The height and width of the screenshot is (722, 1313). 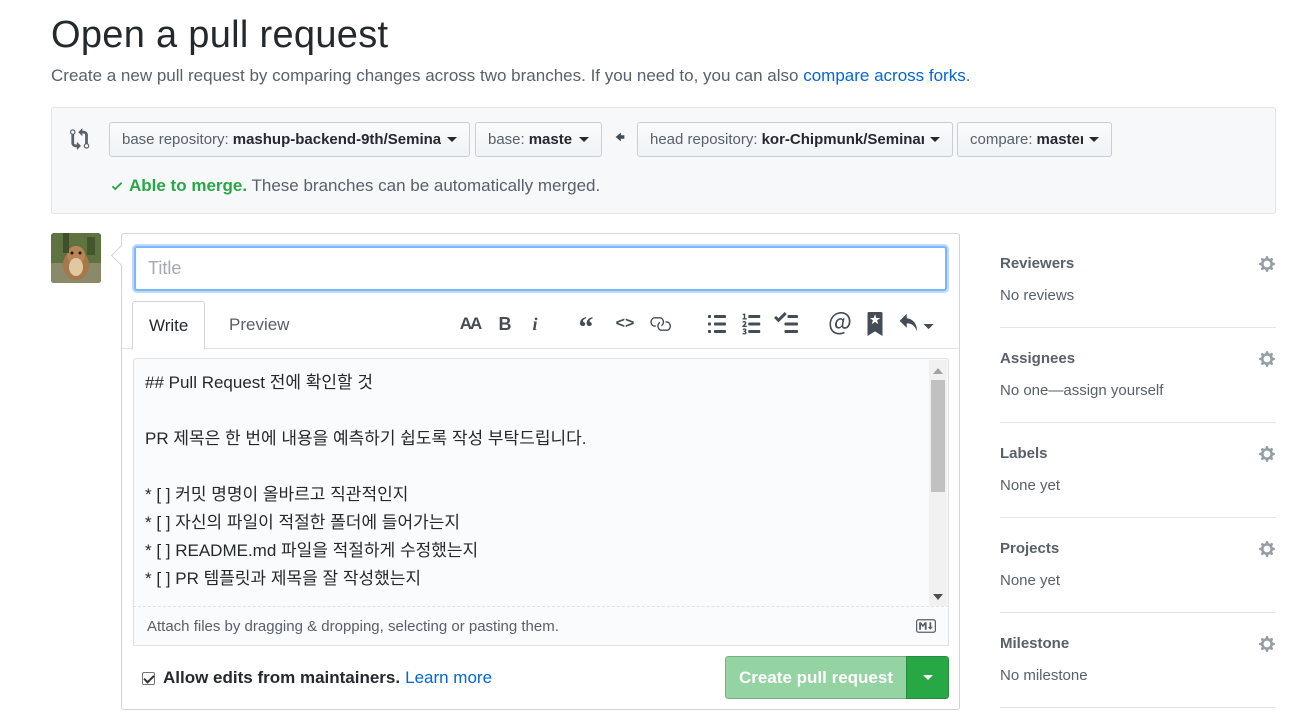 I want to click on compare-branch-select: compare: master, so click(x=1034, y=139).